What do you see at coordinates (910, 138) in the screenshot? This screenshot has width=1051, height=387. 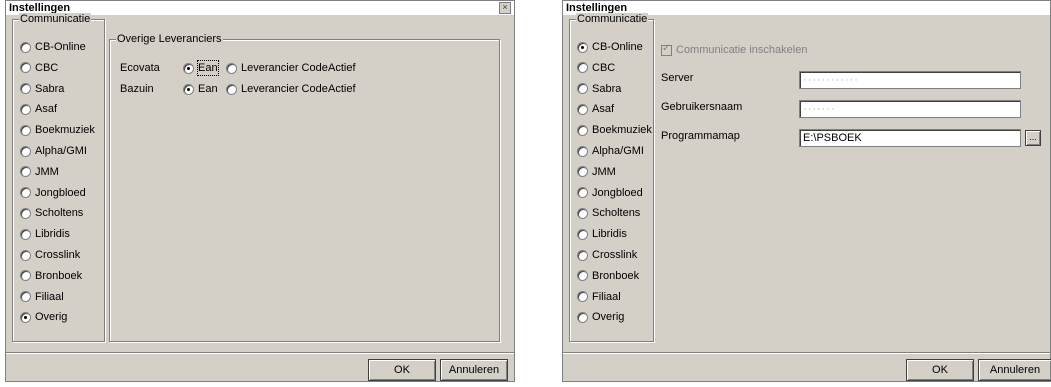 I see `program-folder-input: E:\PSBOEK` at bounding box center [910, 138].